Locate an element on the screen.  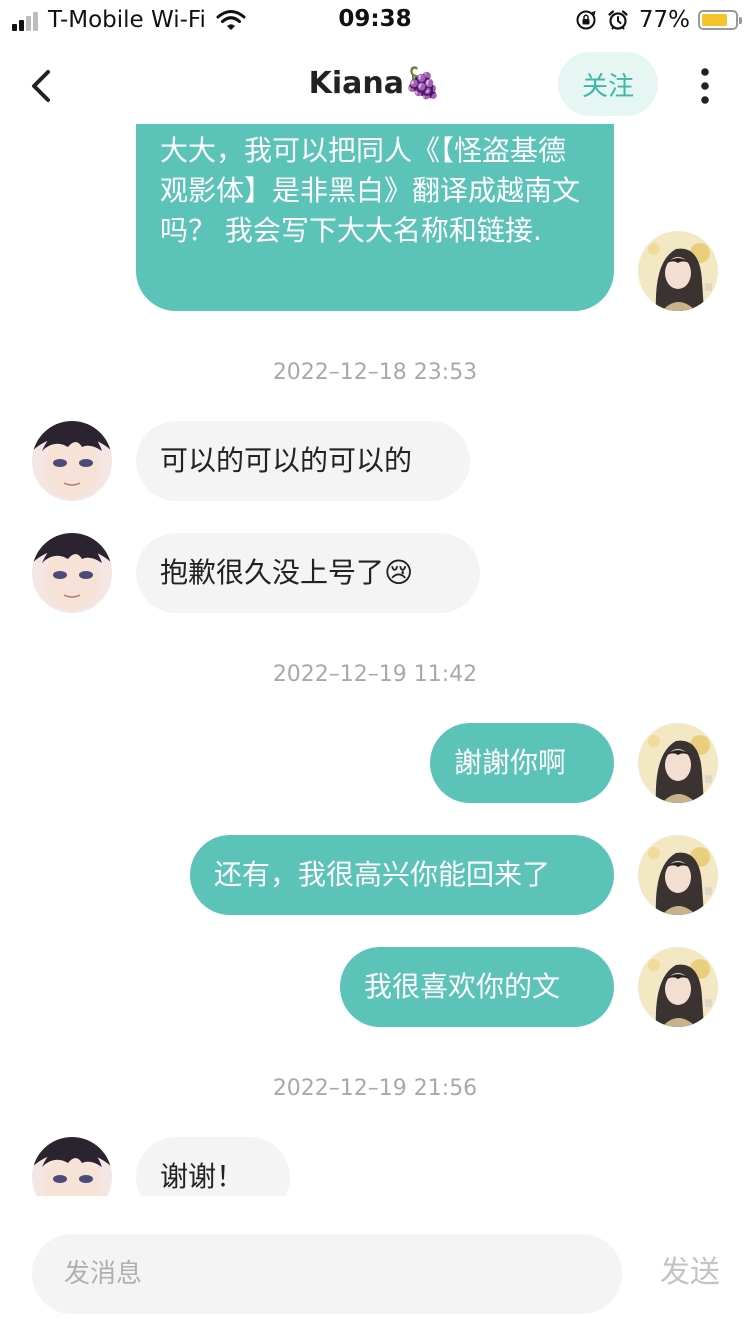
battery-percent: 77% is located at coordinates (664, 20).